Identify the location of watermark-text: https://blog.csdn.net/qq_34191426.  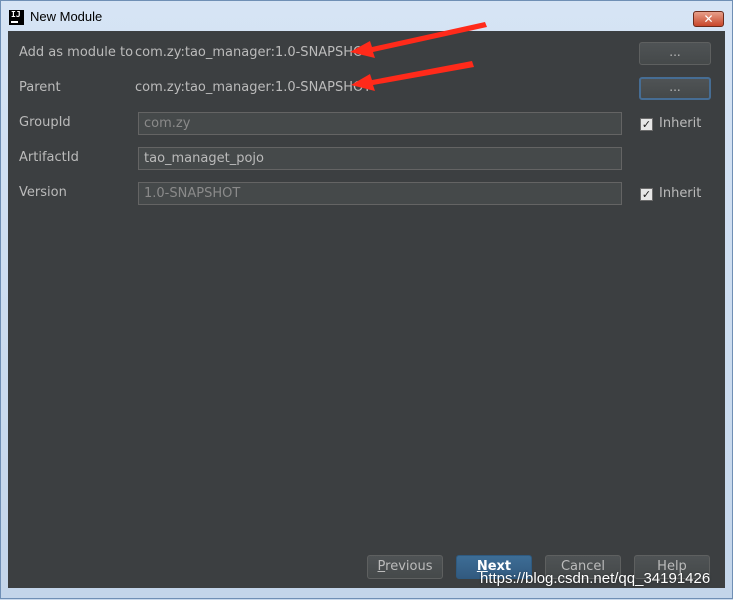
(595, 578).